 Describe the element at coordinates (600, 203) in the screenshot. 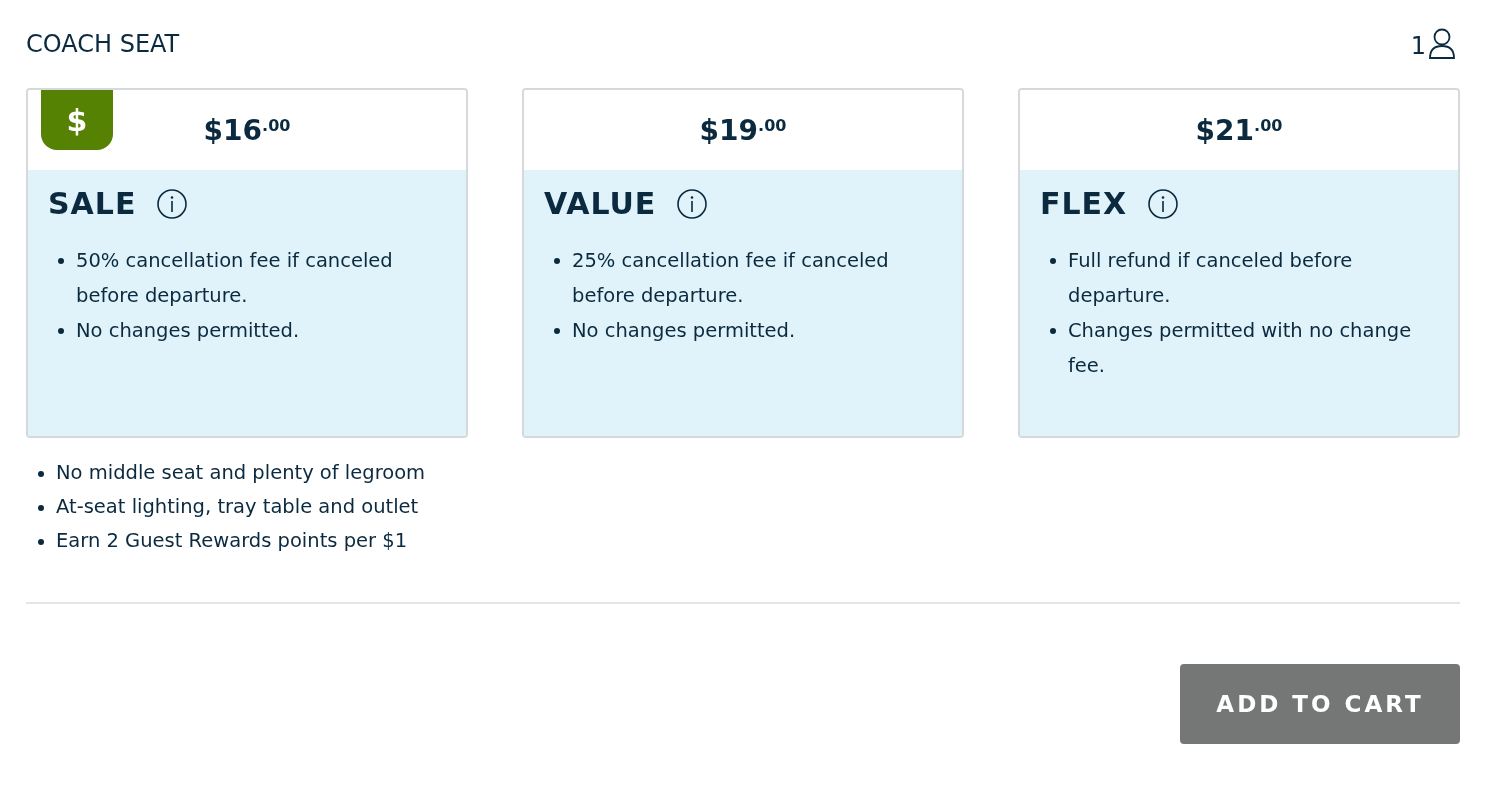

I see `fare-name: VALUE` at that location.